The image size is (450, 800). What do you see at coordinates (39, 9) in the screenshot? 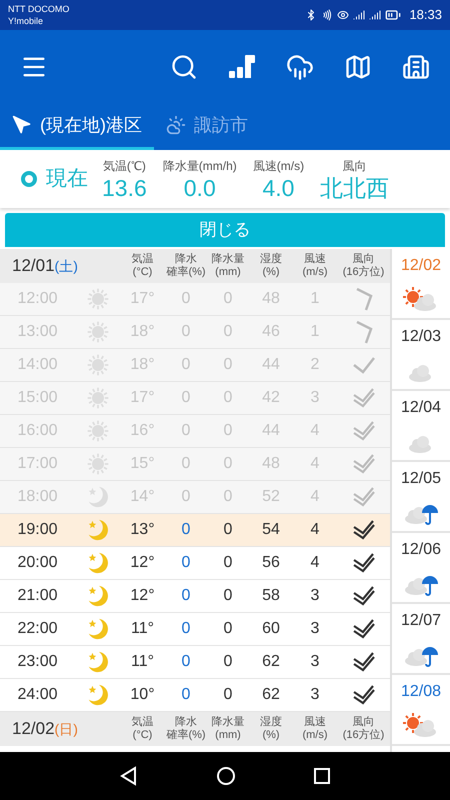
I see `carrier-name: NTT DOCOMO` at bounding box center [39, 9].